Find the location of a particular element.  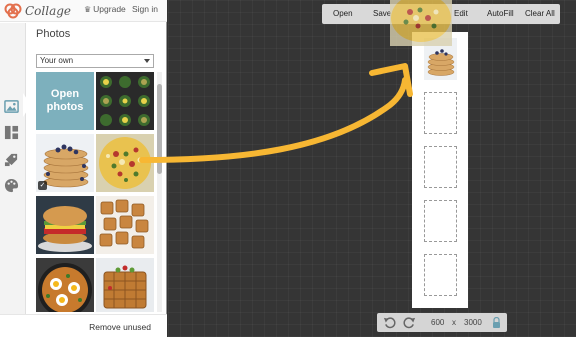

crown-icon: ♛ is located at coordinates (88, 9).